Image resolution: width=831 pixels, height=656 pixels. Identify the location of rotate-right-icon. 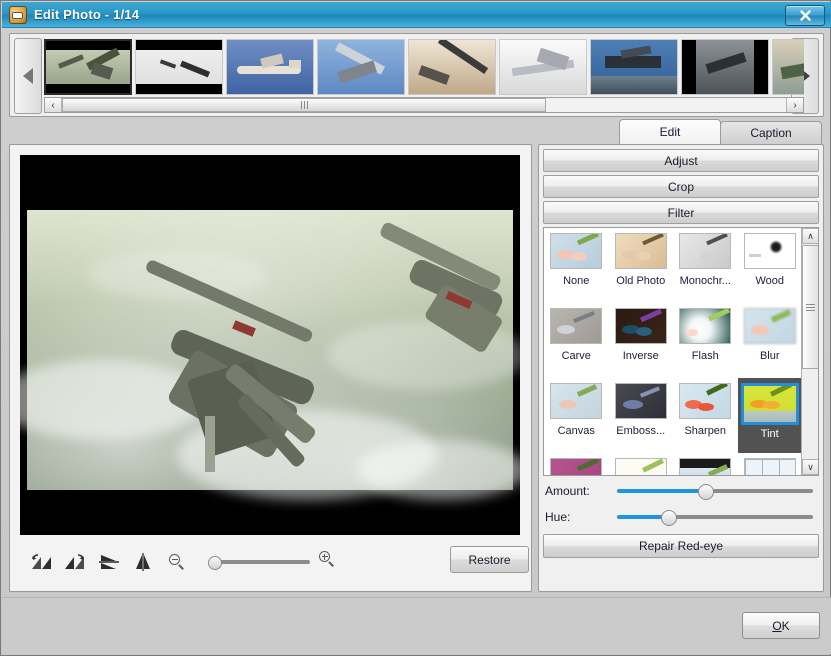
(75, 562).